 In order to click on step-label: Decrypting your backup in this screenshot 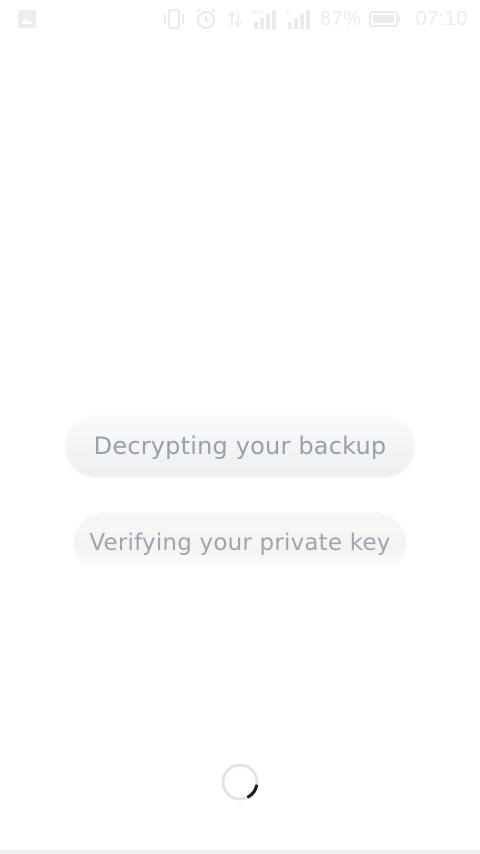, I will do `click(240, 446)`.